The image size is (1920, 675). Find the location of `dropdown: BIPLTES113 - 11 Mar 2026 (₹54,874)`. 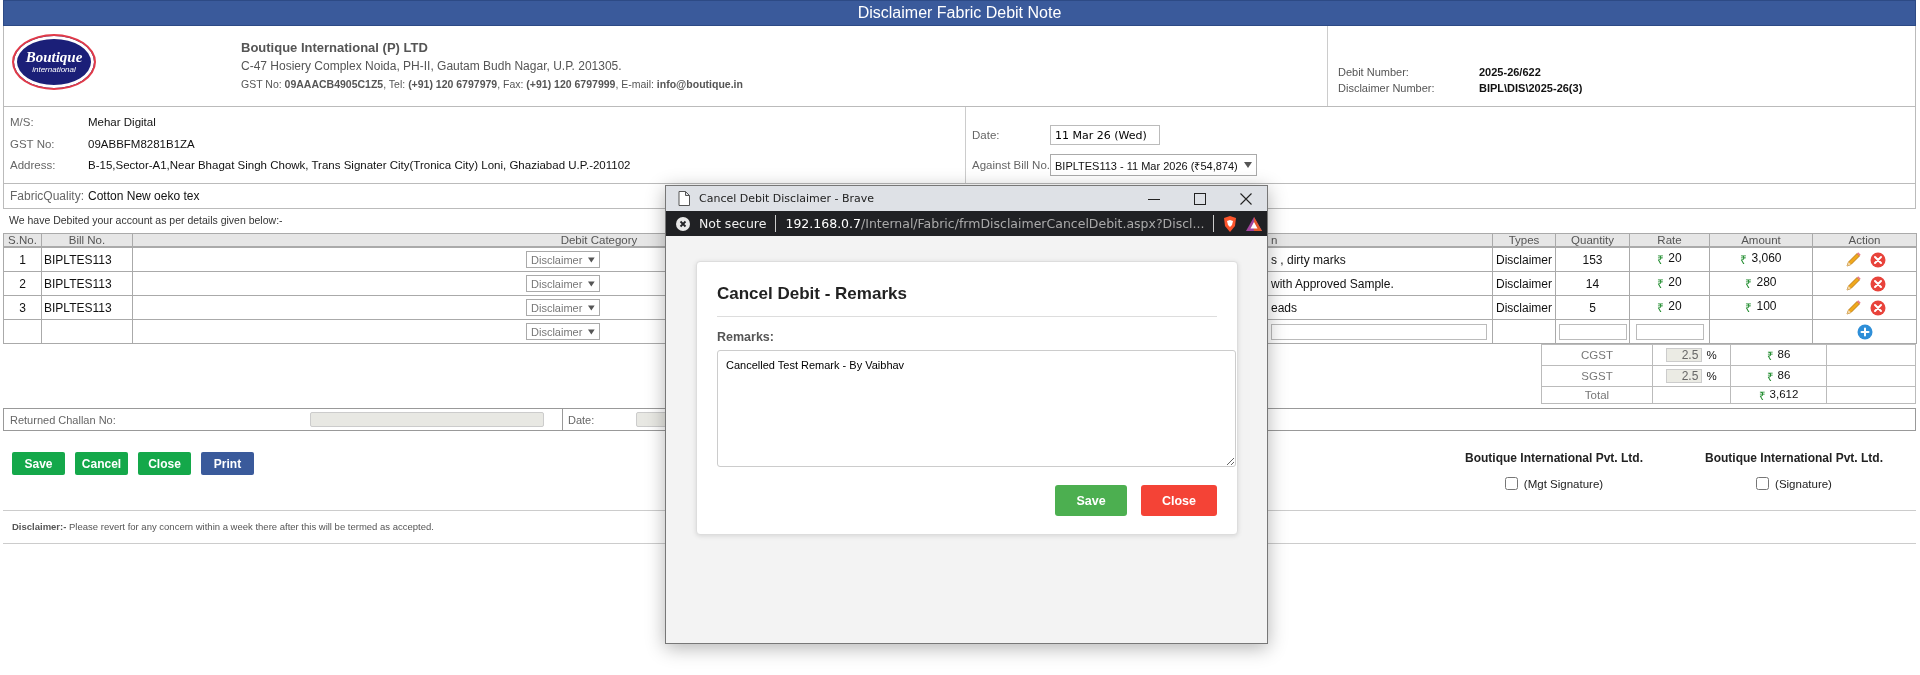

dropdown: BIPLTES113 - 11 Mar 2026 (₹54,874) is located at coordinates (1153, 165).